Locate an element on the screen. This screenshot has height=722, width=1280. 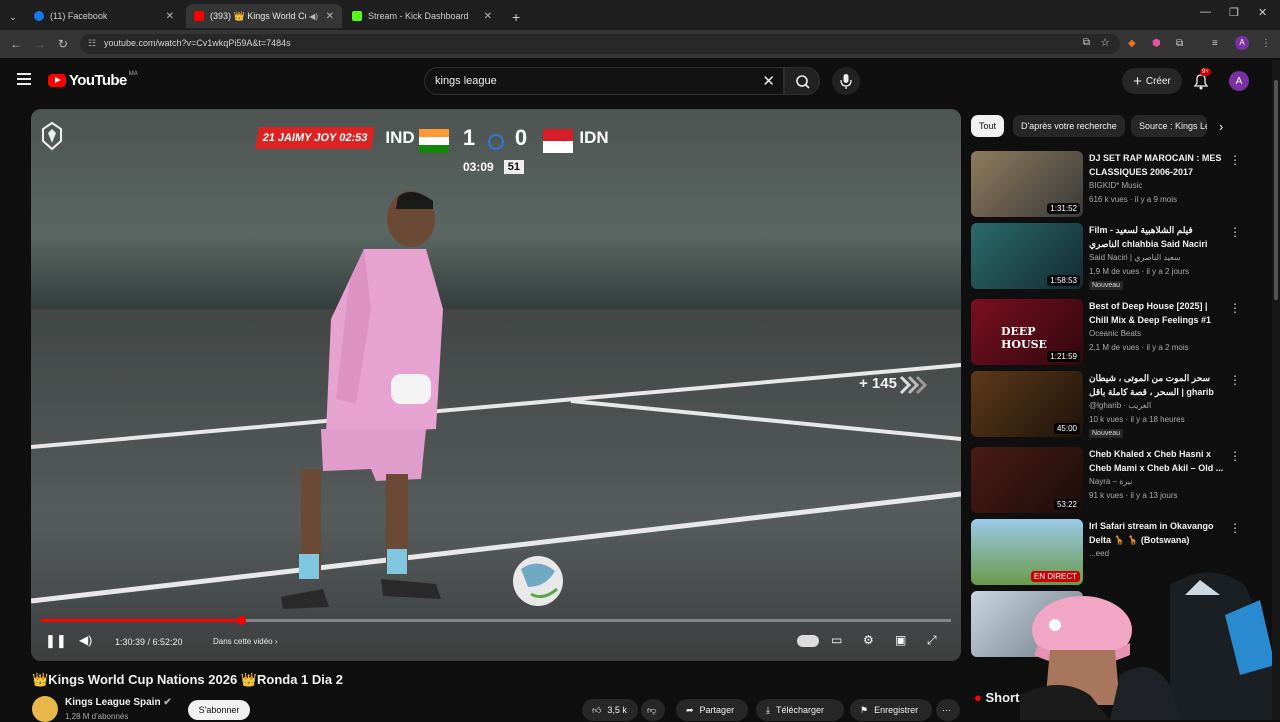
like-button: 👍︎ 3,5 k is located at coordinates (610, 710).